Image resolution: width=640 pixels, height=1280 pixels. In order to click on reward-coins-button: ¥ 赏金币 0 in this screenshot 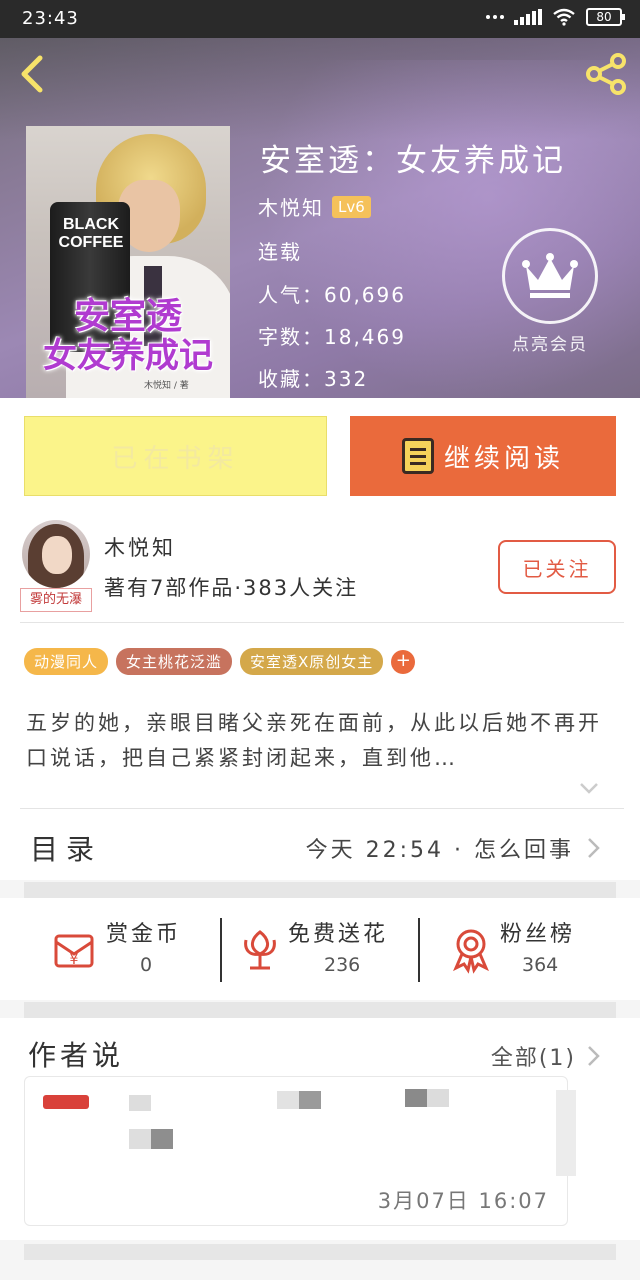, I will do `click(125, 949)`.